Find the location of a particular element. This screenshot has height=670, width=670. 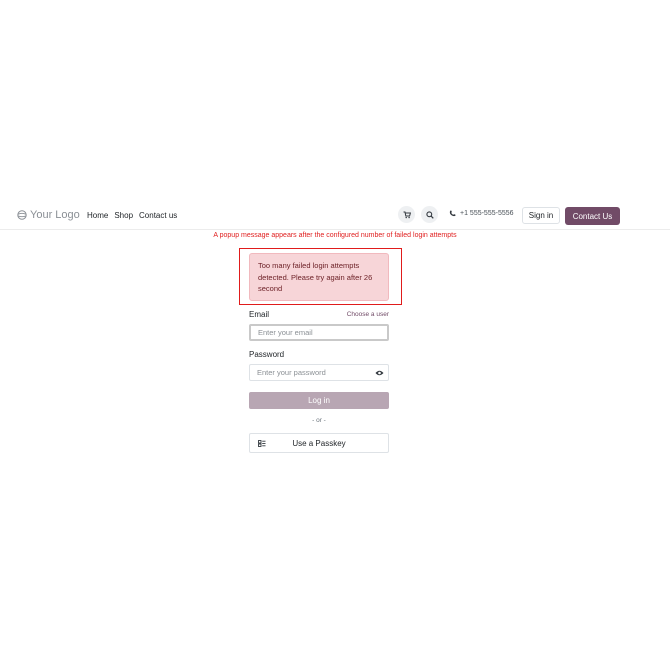

choose-user-link: Choose a user is located at coordinates (354, 314).